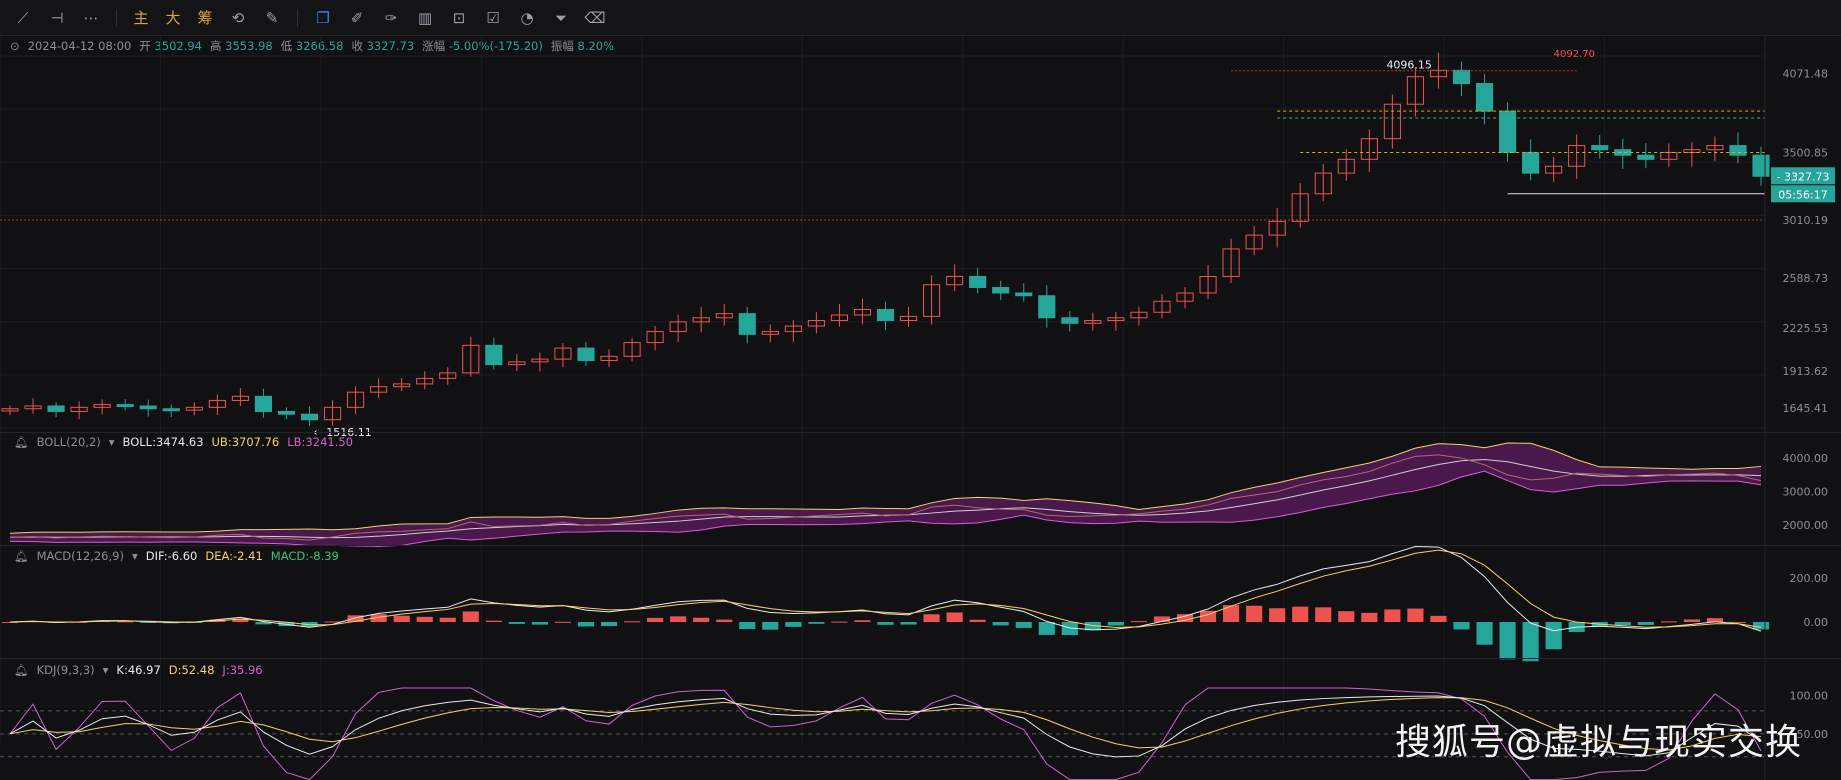 The height and width of the screenshot is (780, 1841). What do you see at coordinates (1806, 371) in the screenshot?
I see `price-axis-label: 1913.62` at bounding box center [1806, 371].